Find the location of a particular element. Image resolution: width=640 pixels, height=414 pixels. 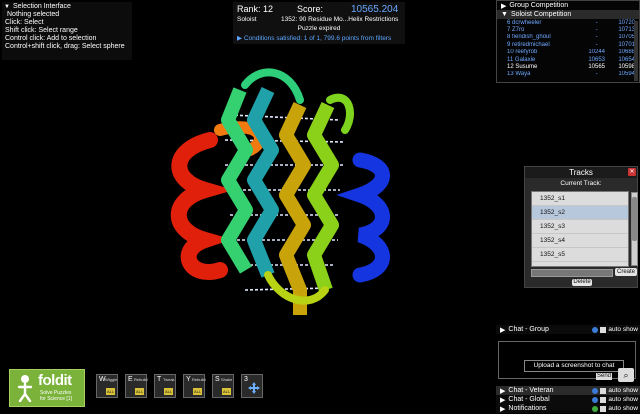

strand-lime is located at coordinates (323, 197).